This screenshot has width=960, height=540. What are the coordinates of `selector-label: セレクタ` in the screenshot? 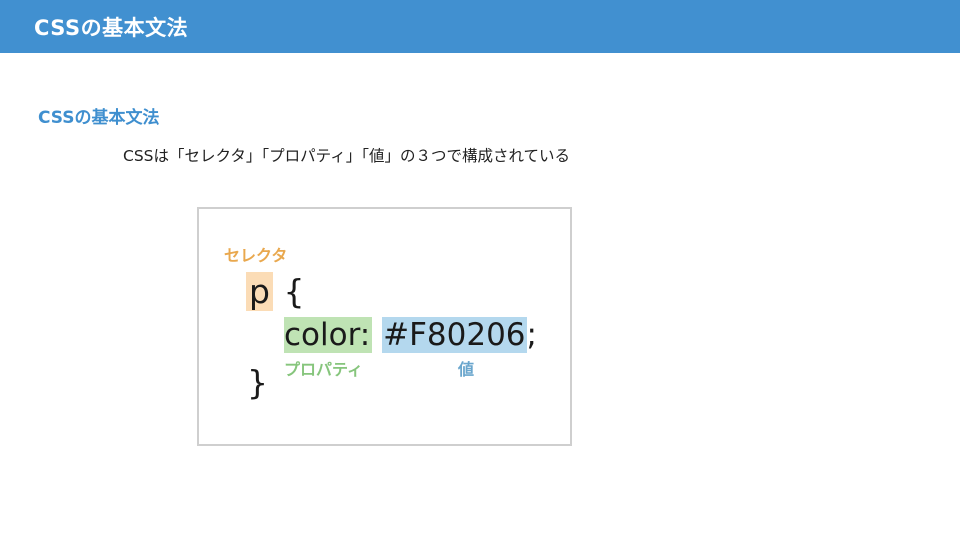 It's located at (256, 255).